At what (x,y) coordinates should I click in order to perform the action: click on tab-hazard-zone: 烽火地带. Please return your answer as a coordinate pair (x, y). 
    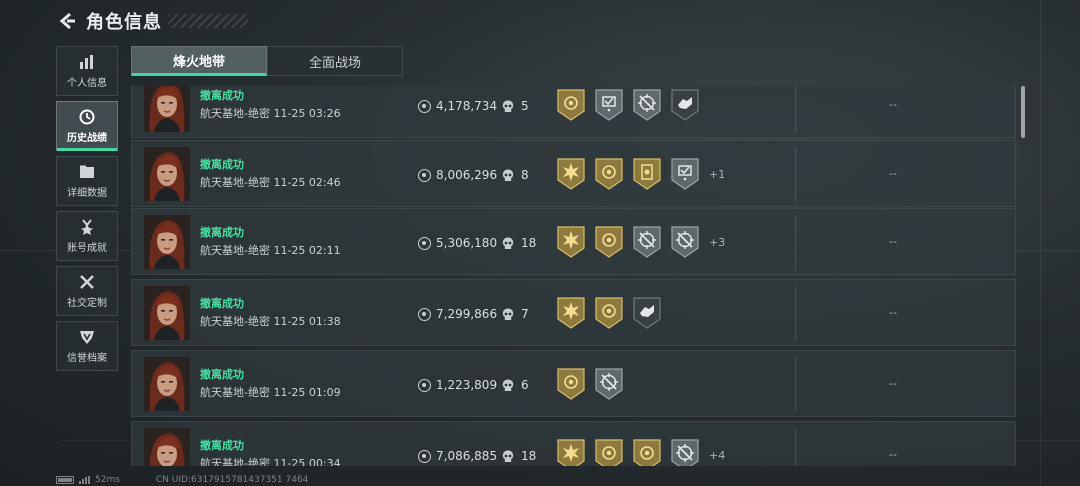
    Looking at the image, I should click on (199, 61).